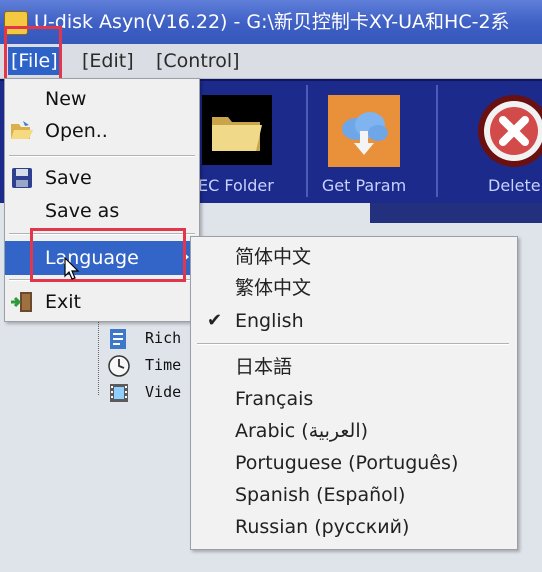 Image resolution: width=542 pixels, height=572 pixels. What do you see at coordinates (68, 178) in the screenshot?
I see `menu-item-label: Save` at bounding box center [68, 178].